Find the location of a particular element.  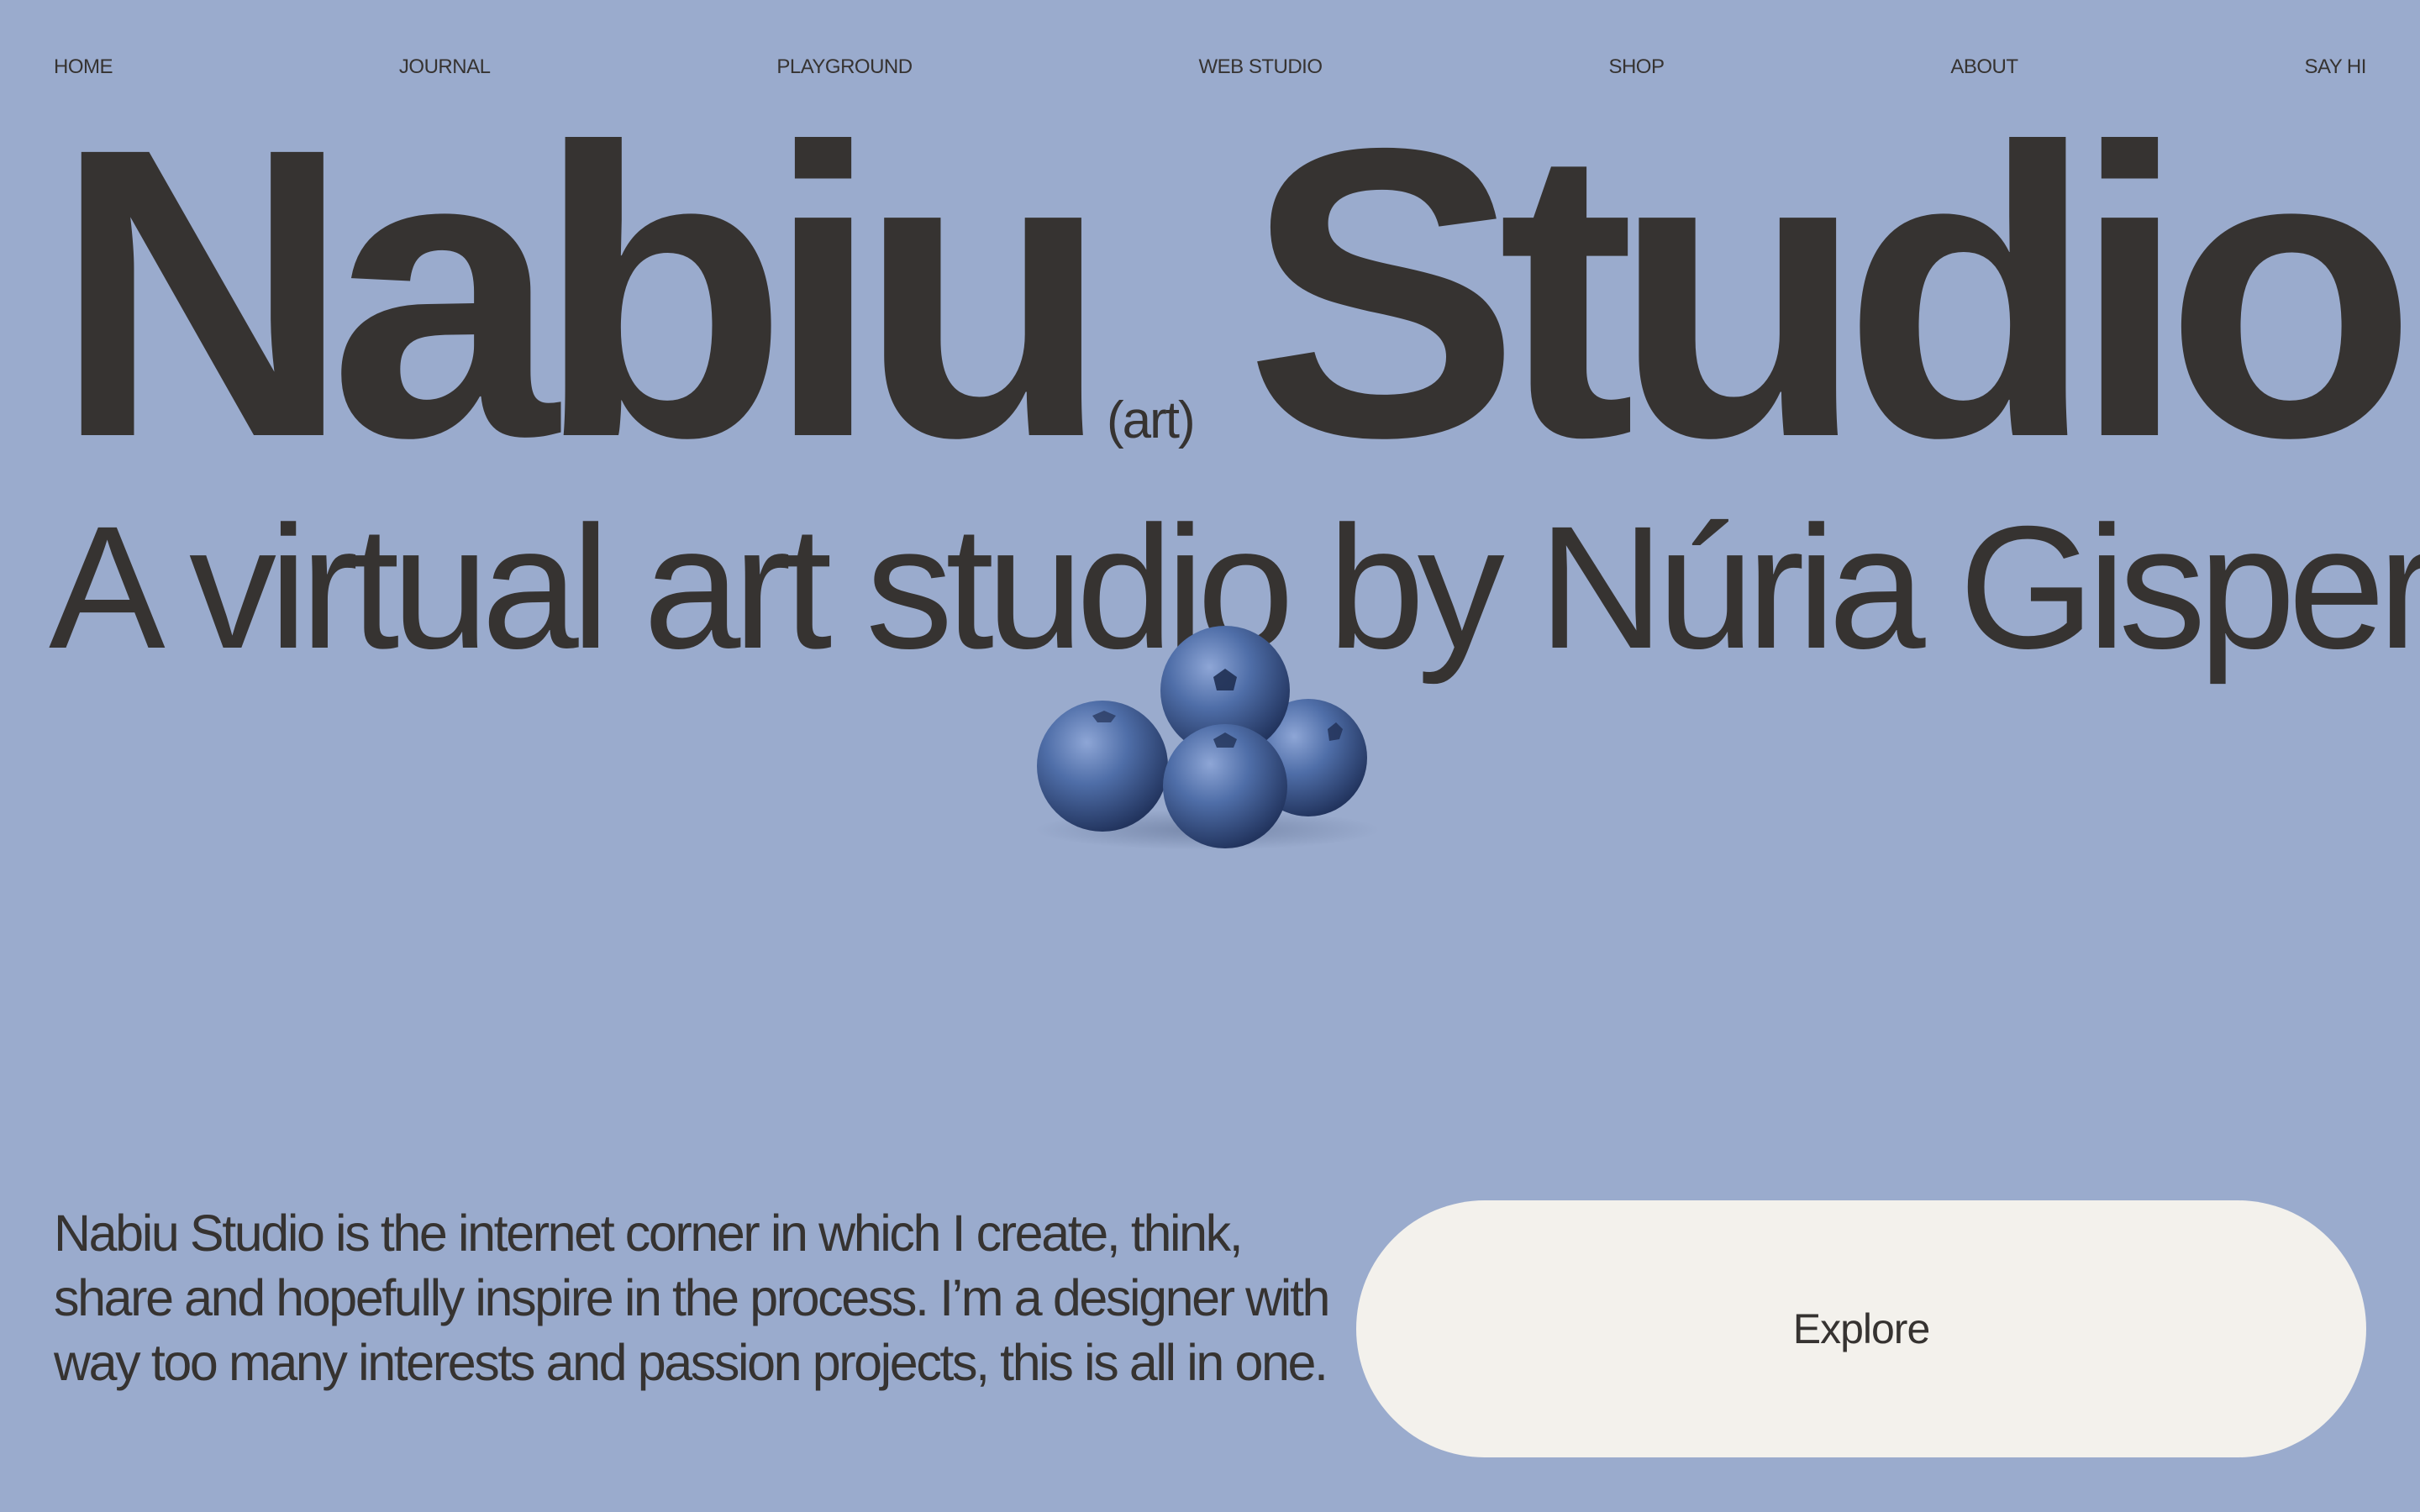

blueberries-illustration is located at coordinates (1207, 738).